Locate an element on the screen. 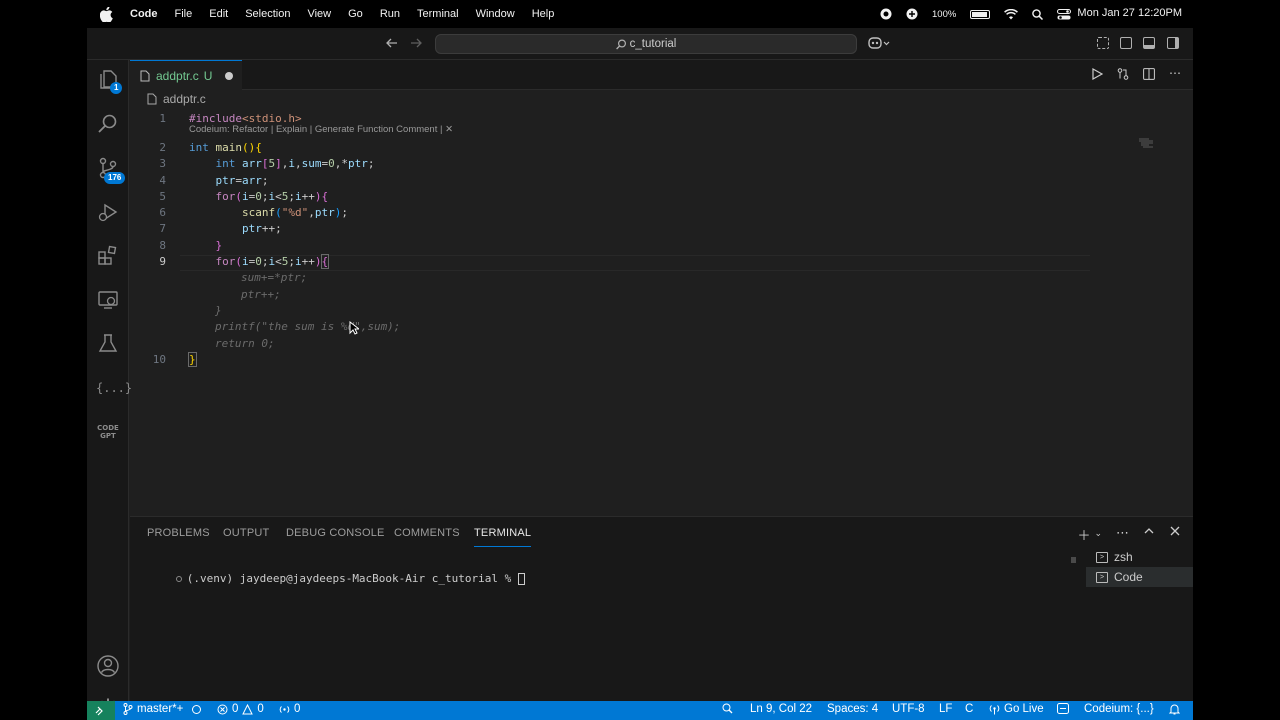 Image resolution: width=1280 pixels, height=720 pixels. menu-window: Window is located at coordinates (495, 14).